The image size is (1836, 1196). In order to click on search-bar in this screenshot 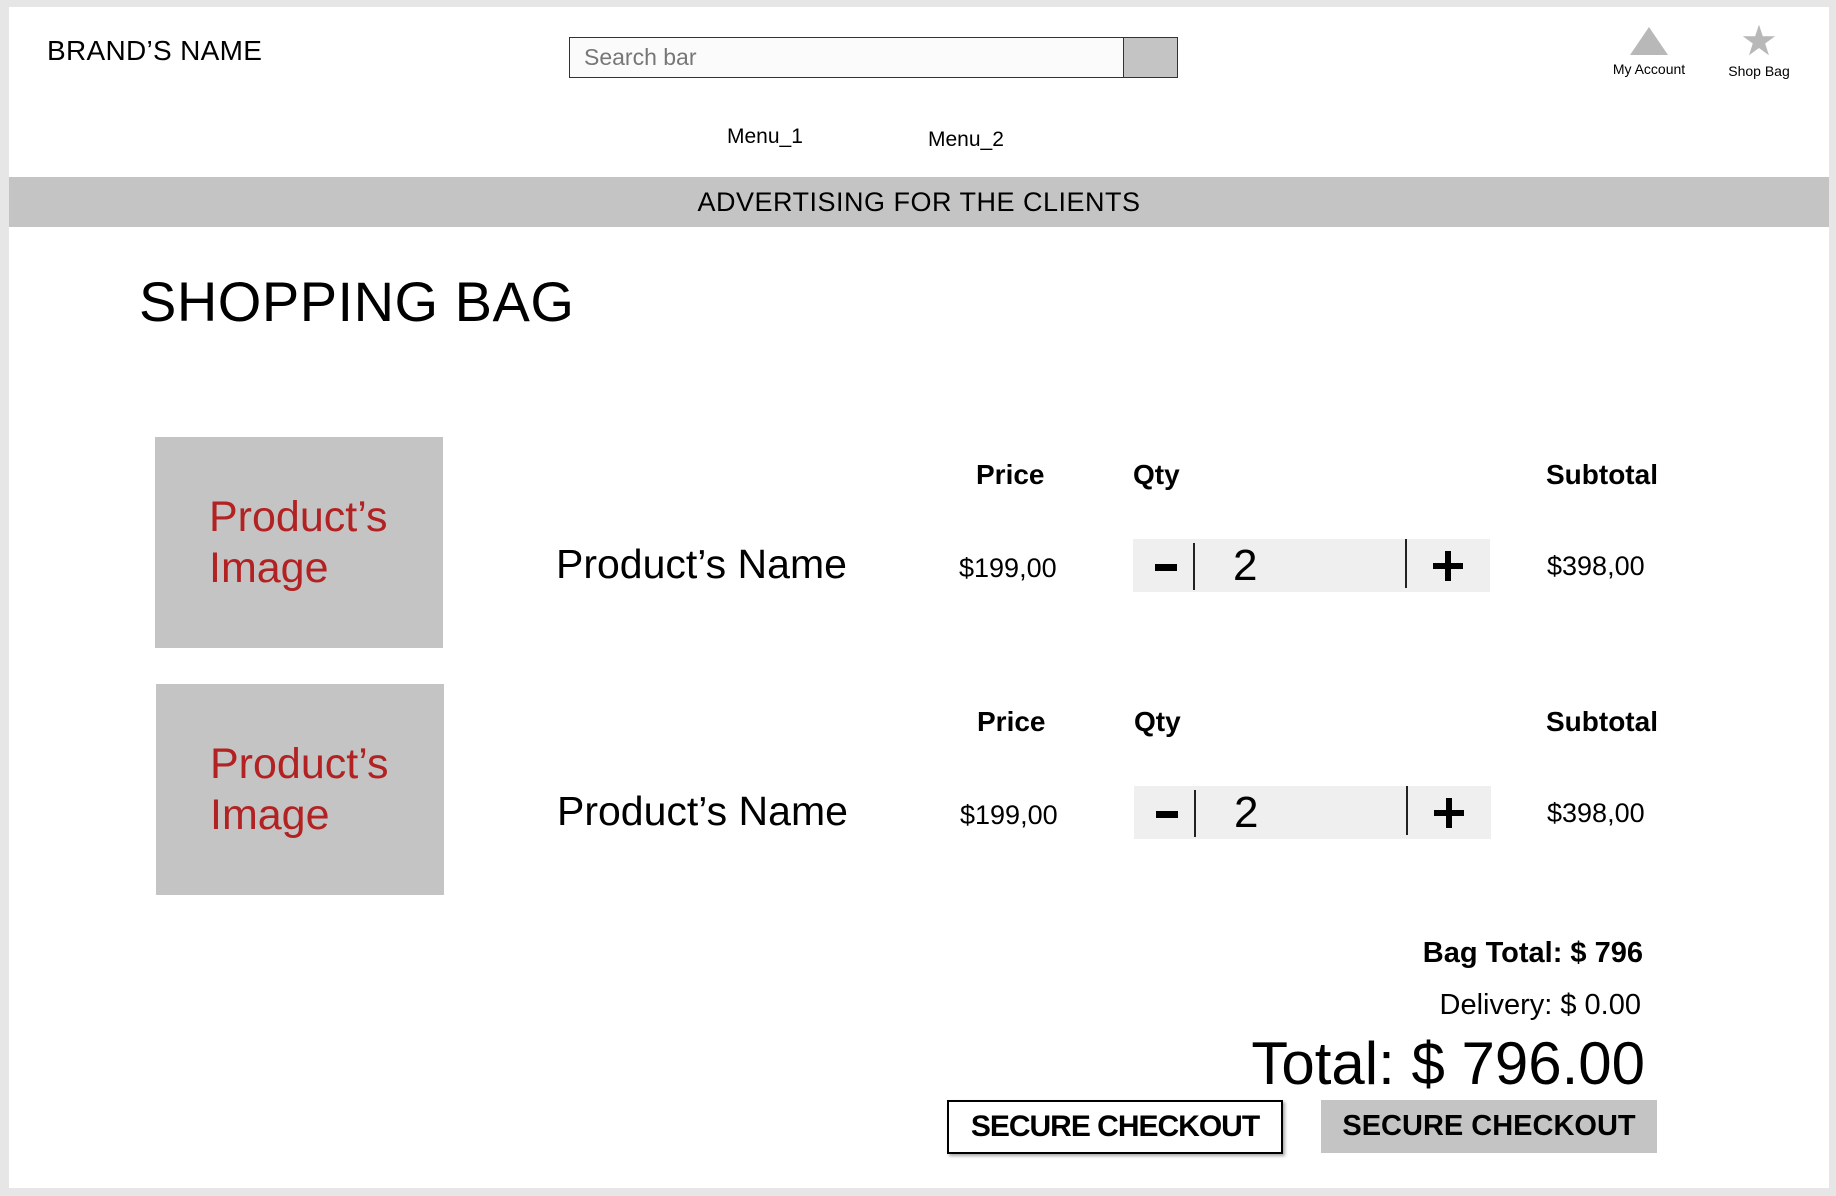, I will do `click(873, 57)`.